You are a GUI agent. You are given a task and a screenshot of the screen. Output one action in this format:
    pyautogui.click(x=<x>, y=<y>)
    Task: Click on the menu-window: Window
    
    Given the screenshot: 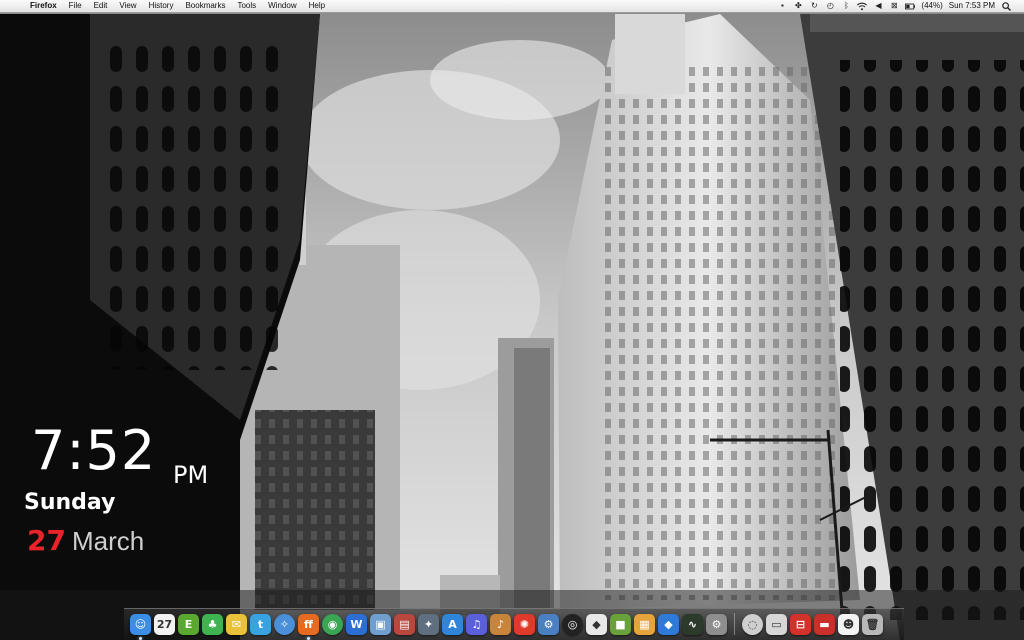 What is the action you would take?
    pyautogui.click(x=282, y=6)
    